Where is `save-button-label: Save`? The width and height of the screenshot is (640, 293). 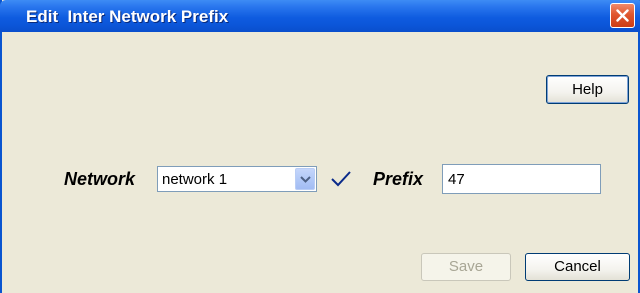 save-button-label: Save is located at coordinates (466, 266).